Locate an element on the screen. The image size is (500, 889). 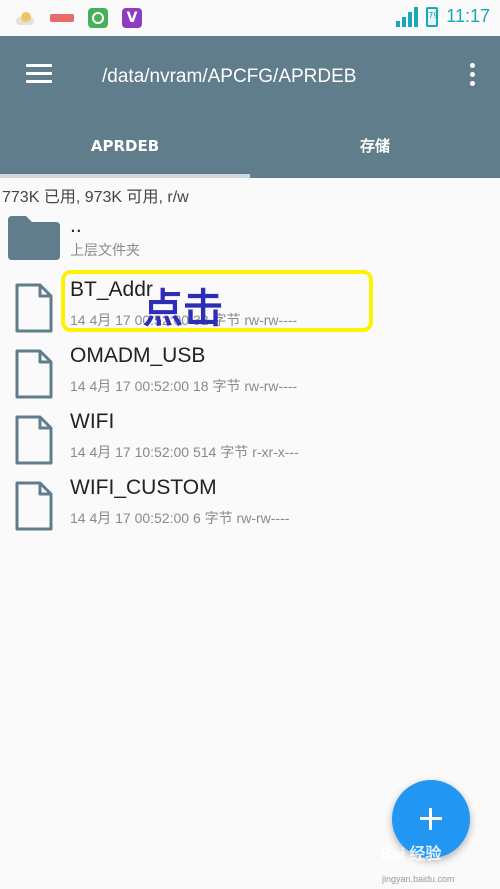
active-tab-indicator is located at coordinates (125, 176).